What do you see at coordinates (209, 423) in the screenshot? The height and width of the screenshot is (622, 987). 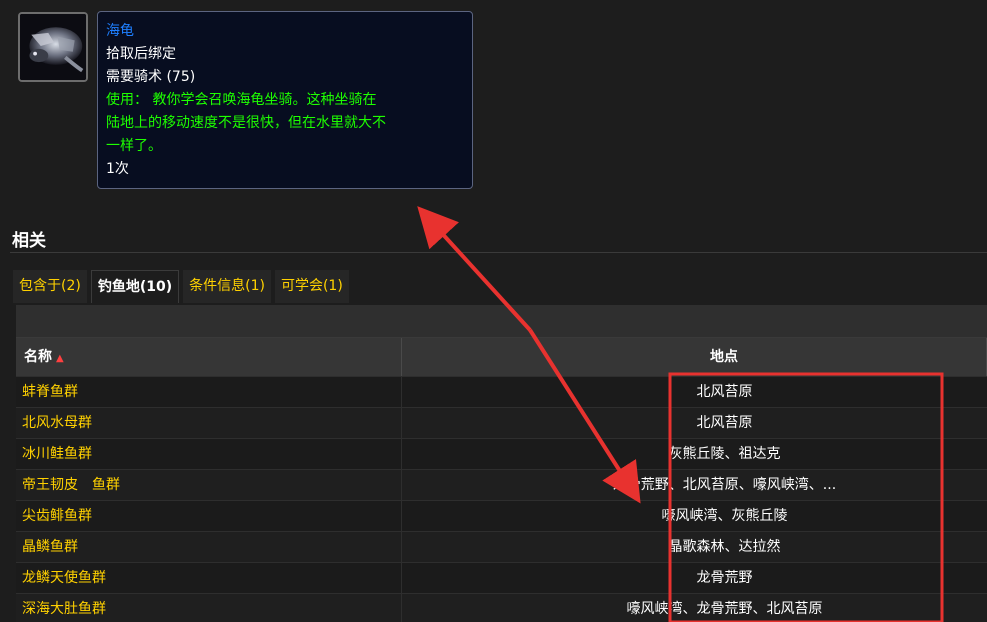 I see `fishing-spot-name-link: 北风水母群` at bounding box center [209, 423].